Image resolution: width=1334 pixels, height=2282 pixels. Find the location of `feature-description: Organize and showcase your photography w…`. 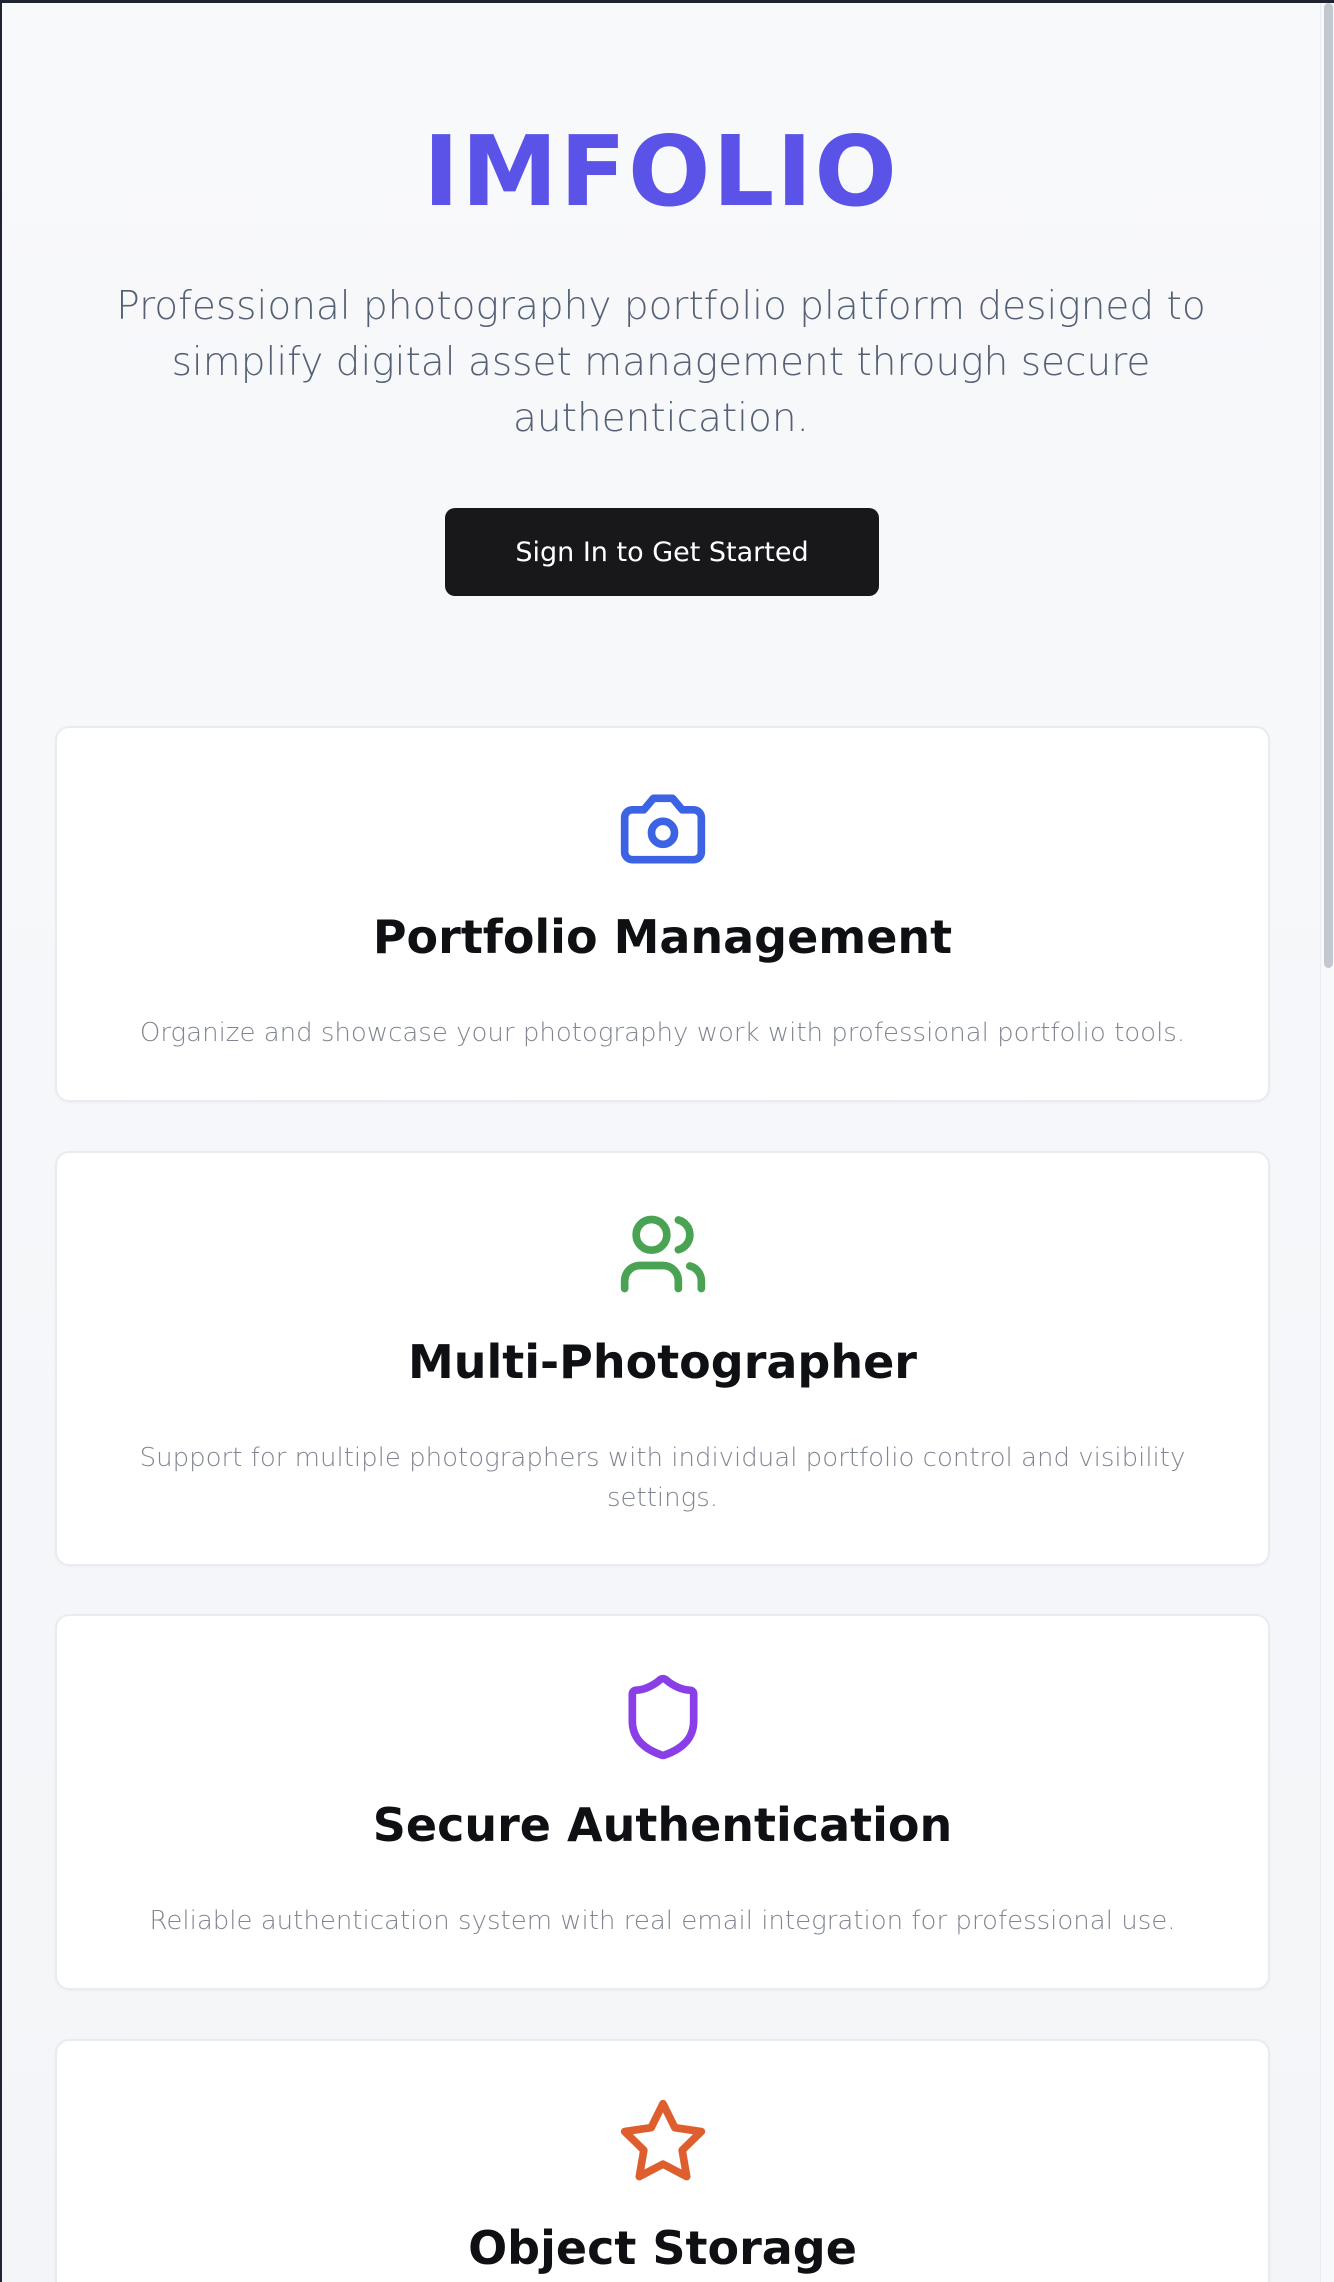

feature-description: Organize and showcase your photography w… is located at coordinates (662, 1033).